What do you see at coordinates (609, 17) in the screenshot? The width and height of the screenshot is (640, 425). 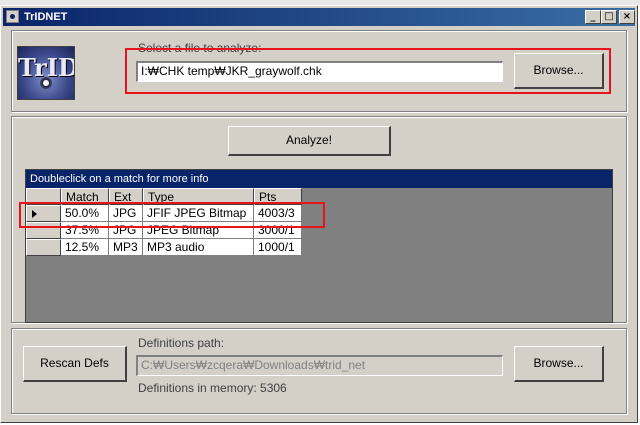 I see `maximize-button: □` at bounding box center [609, 17].